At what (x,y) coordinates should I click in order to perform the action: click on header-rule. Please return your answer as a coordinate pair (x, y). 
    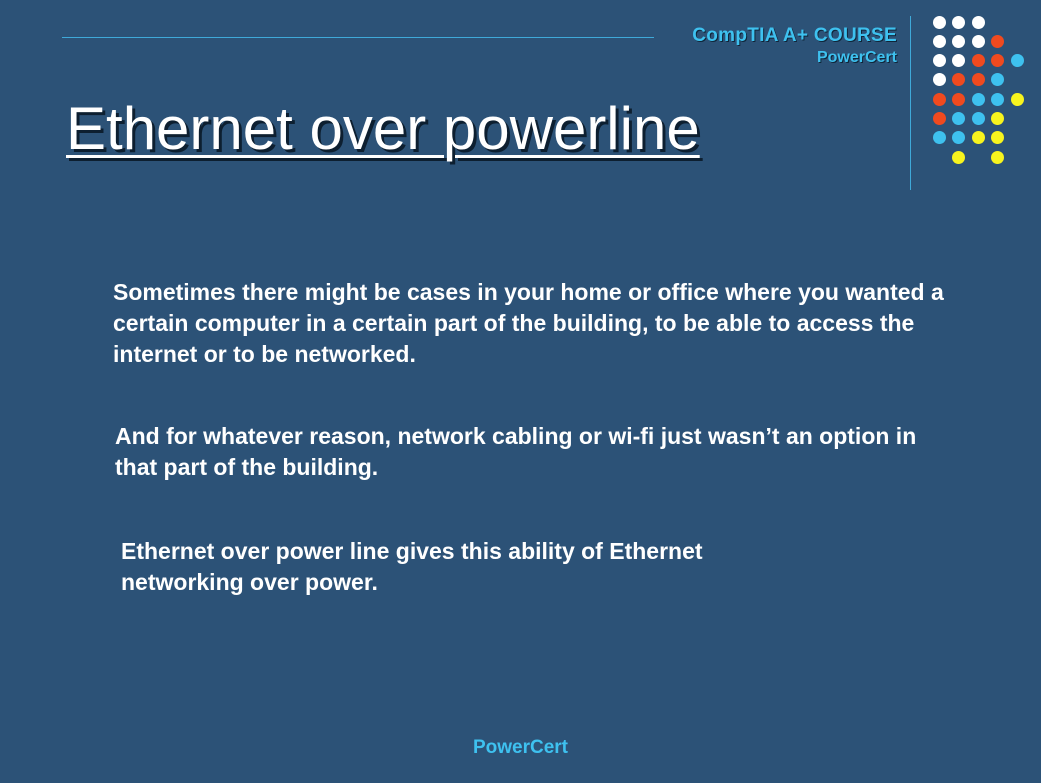
    Looking at the image, I should click on (358, 37).